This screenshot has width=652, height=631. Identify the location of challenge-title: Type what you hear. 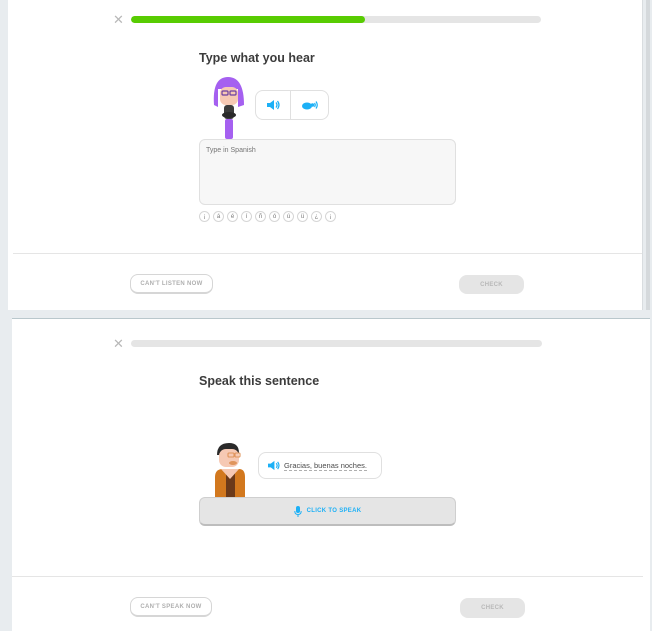
(257, 58).